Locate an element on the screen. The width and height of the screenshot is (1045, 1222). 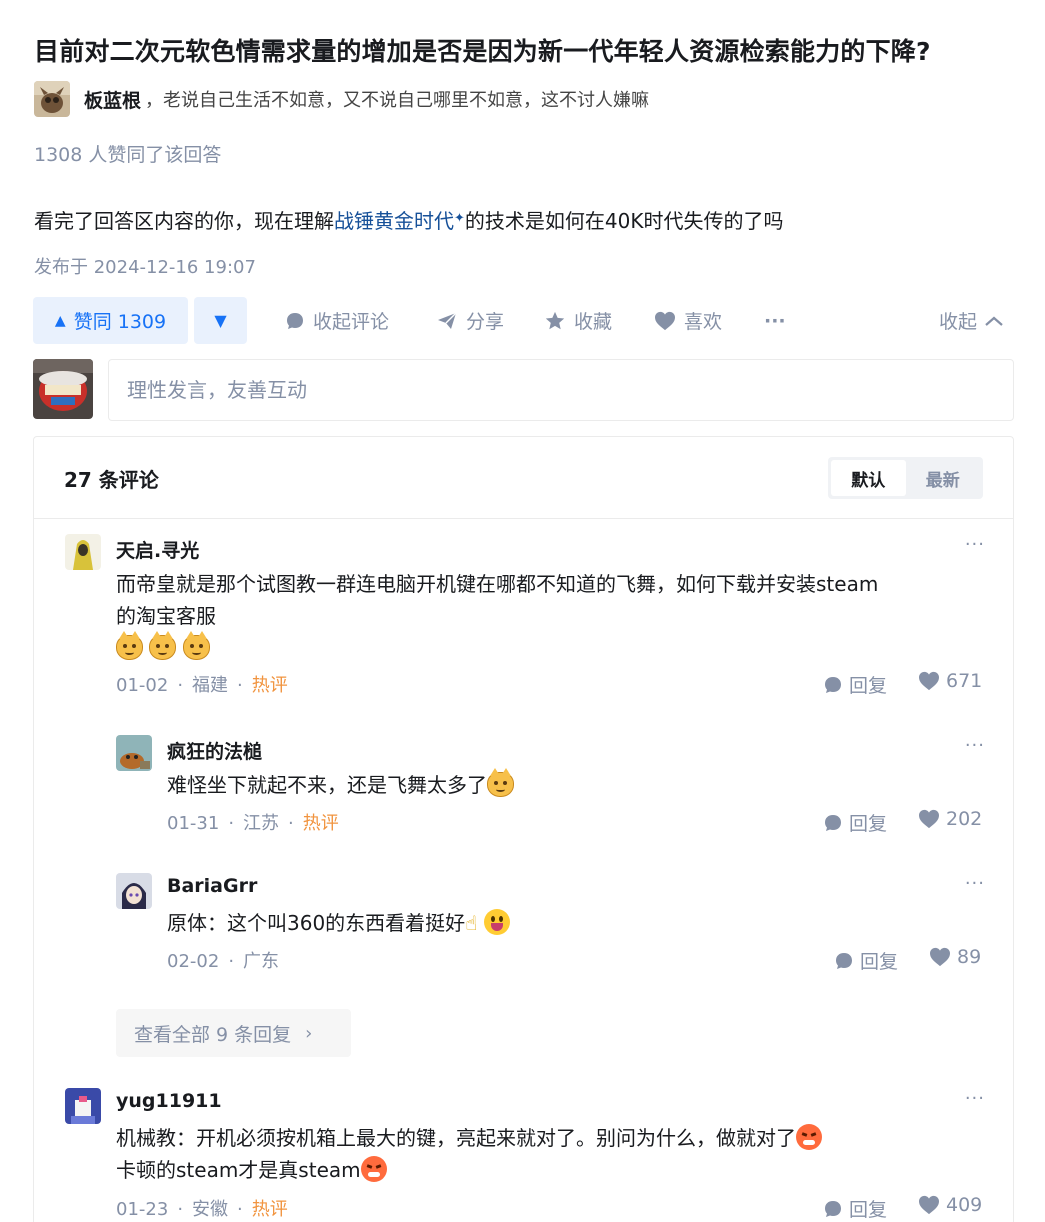
author-name: 板蓝根 is located at coordinates (112, 99).